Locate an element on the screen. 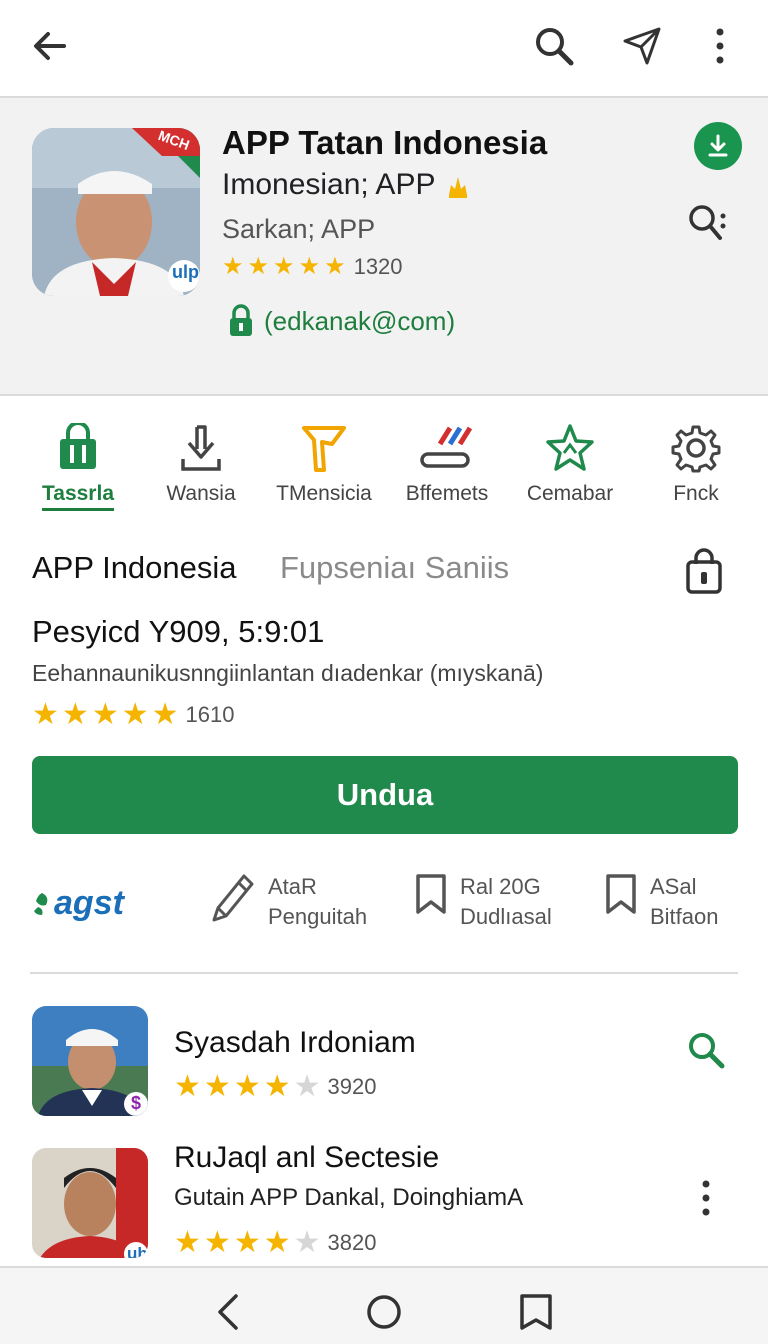 This screenshot has height=1344, width=768. list-item-title: Syasdah Irdoniam is located at coordinates (295, 1042).